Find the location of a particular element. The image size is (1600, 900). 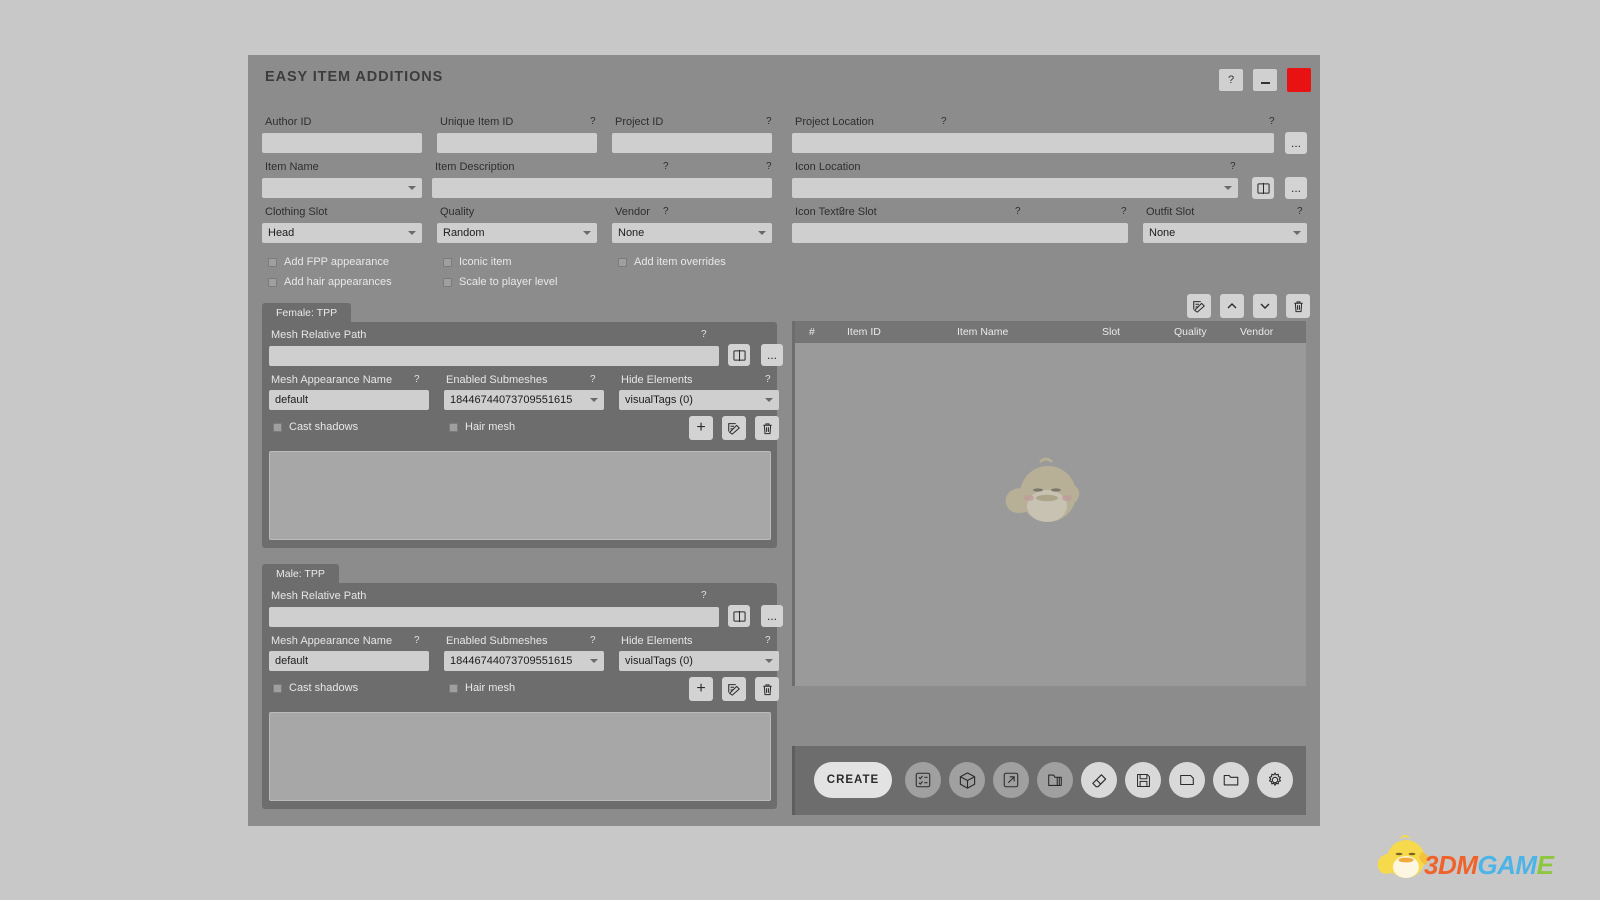

open-button is located at coordinates (1231, 780).